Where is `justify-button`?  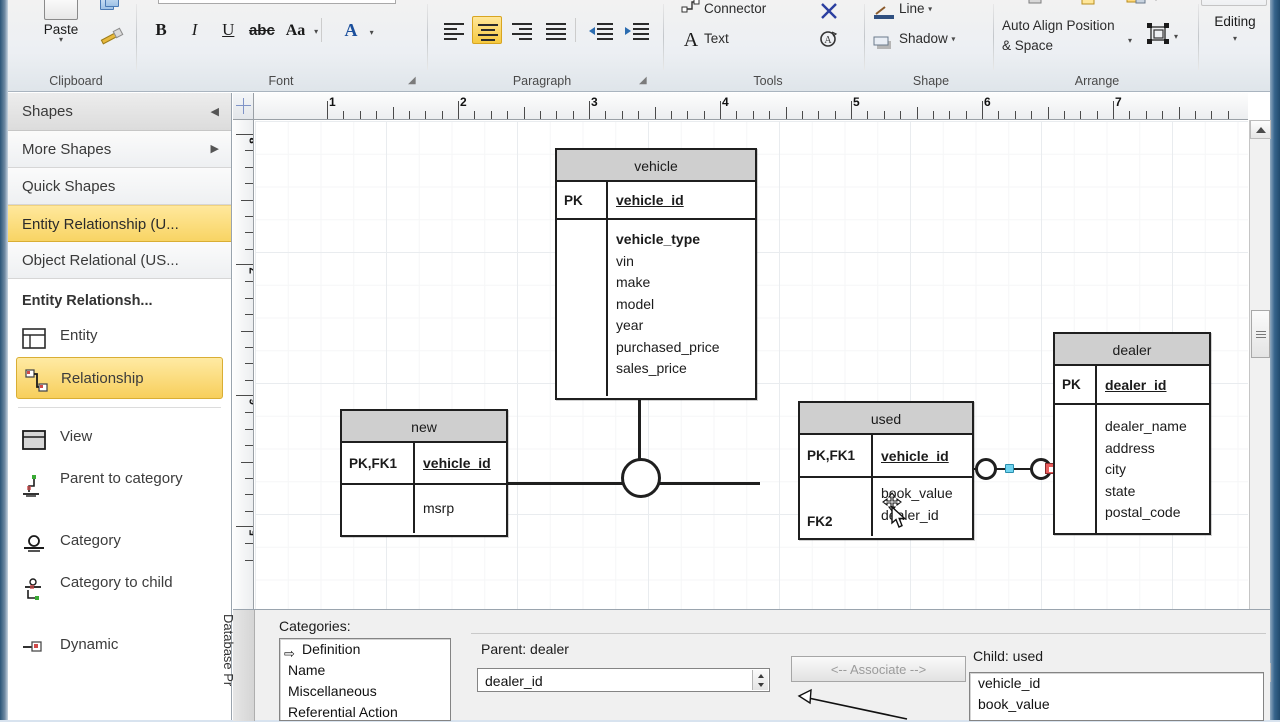 justify-button is located at coordinates (556, 30).